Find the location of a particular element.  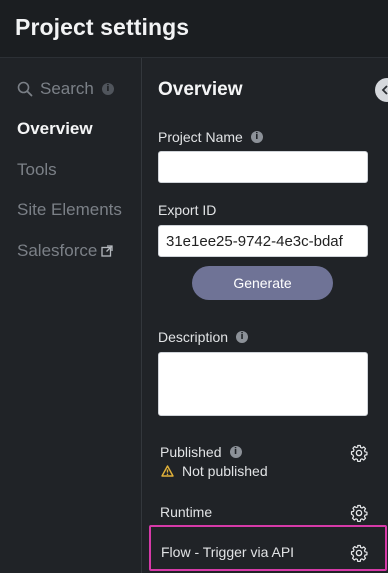

search-icon is located at coordinates (25, 89).